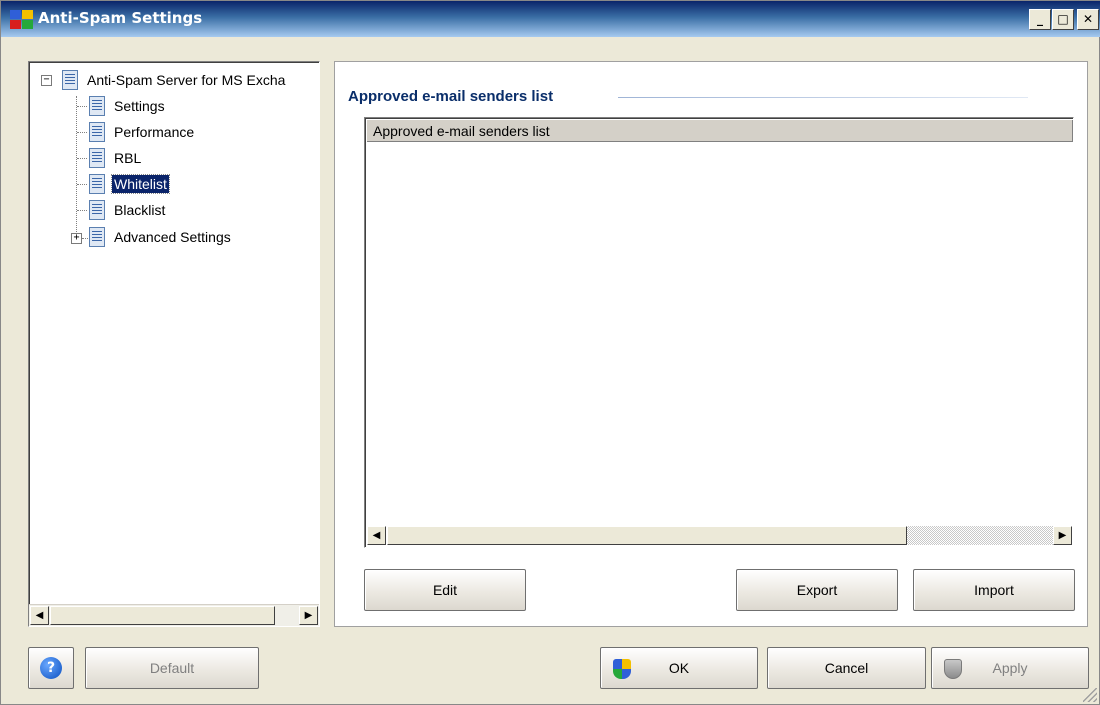  Describe the element at coordinates (172, 237) in the screenshot. I see `tree-item-label: Advanced Settings` at that location.